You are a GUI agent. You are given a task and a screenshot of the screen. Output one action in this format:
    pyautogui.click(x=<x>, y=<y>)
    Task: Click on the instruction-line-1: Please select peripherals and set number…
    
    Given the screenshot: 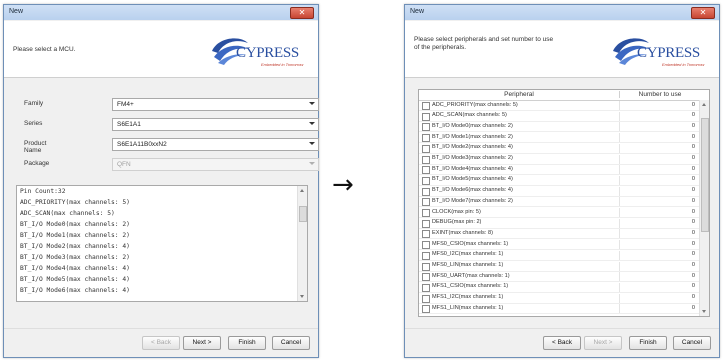 What is the action you would take?
    pyautogui.click(x=484, y=39)
    